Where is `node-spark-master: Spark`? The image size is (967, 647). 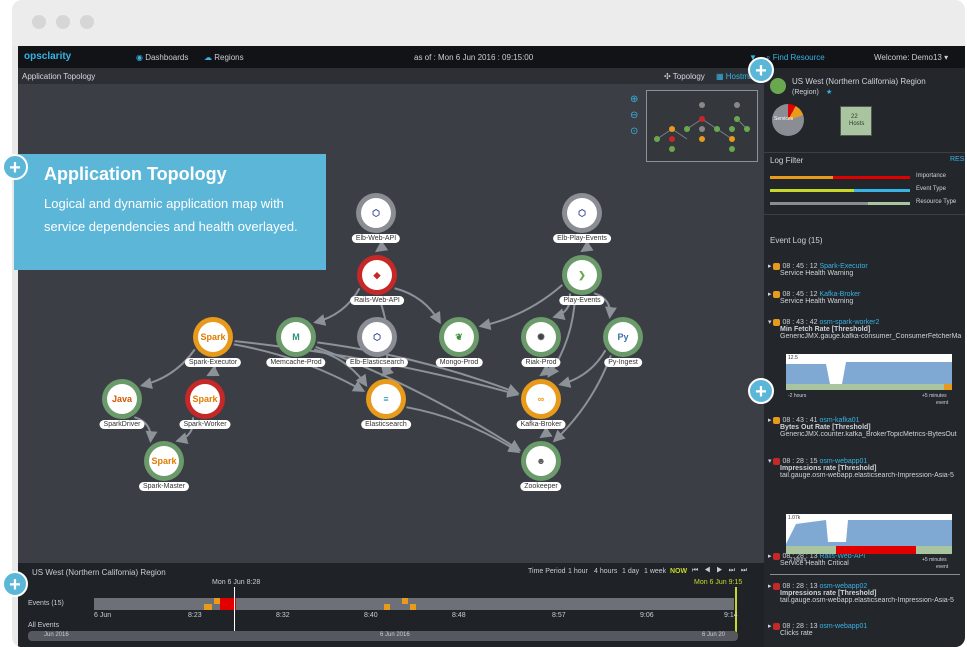 node-spark-master: Spark is located at coordinates (164, 461).